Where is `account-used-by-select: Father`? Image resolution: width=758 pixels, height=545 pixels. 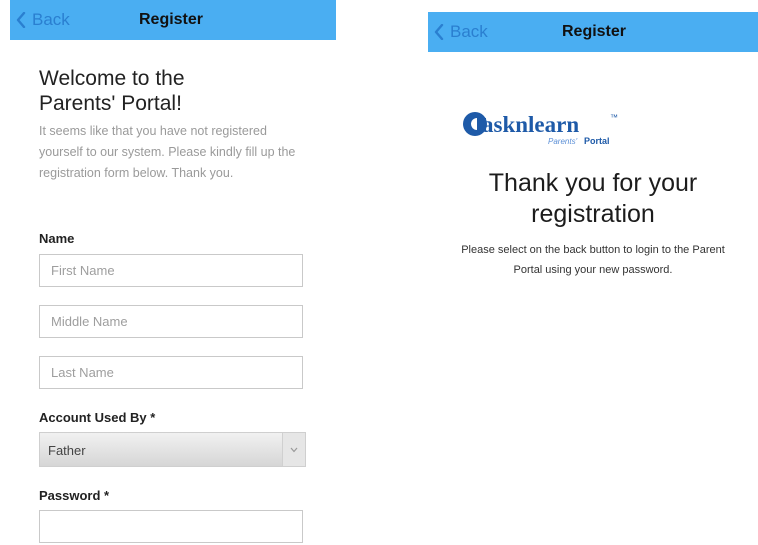
account-used-by-select: Father is located at coordinates (172, 449).